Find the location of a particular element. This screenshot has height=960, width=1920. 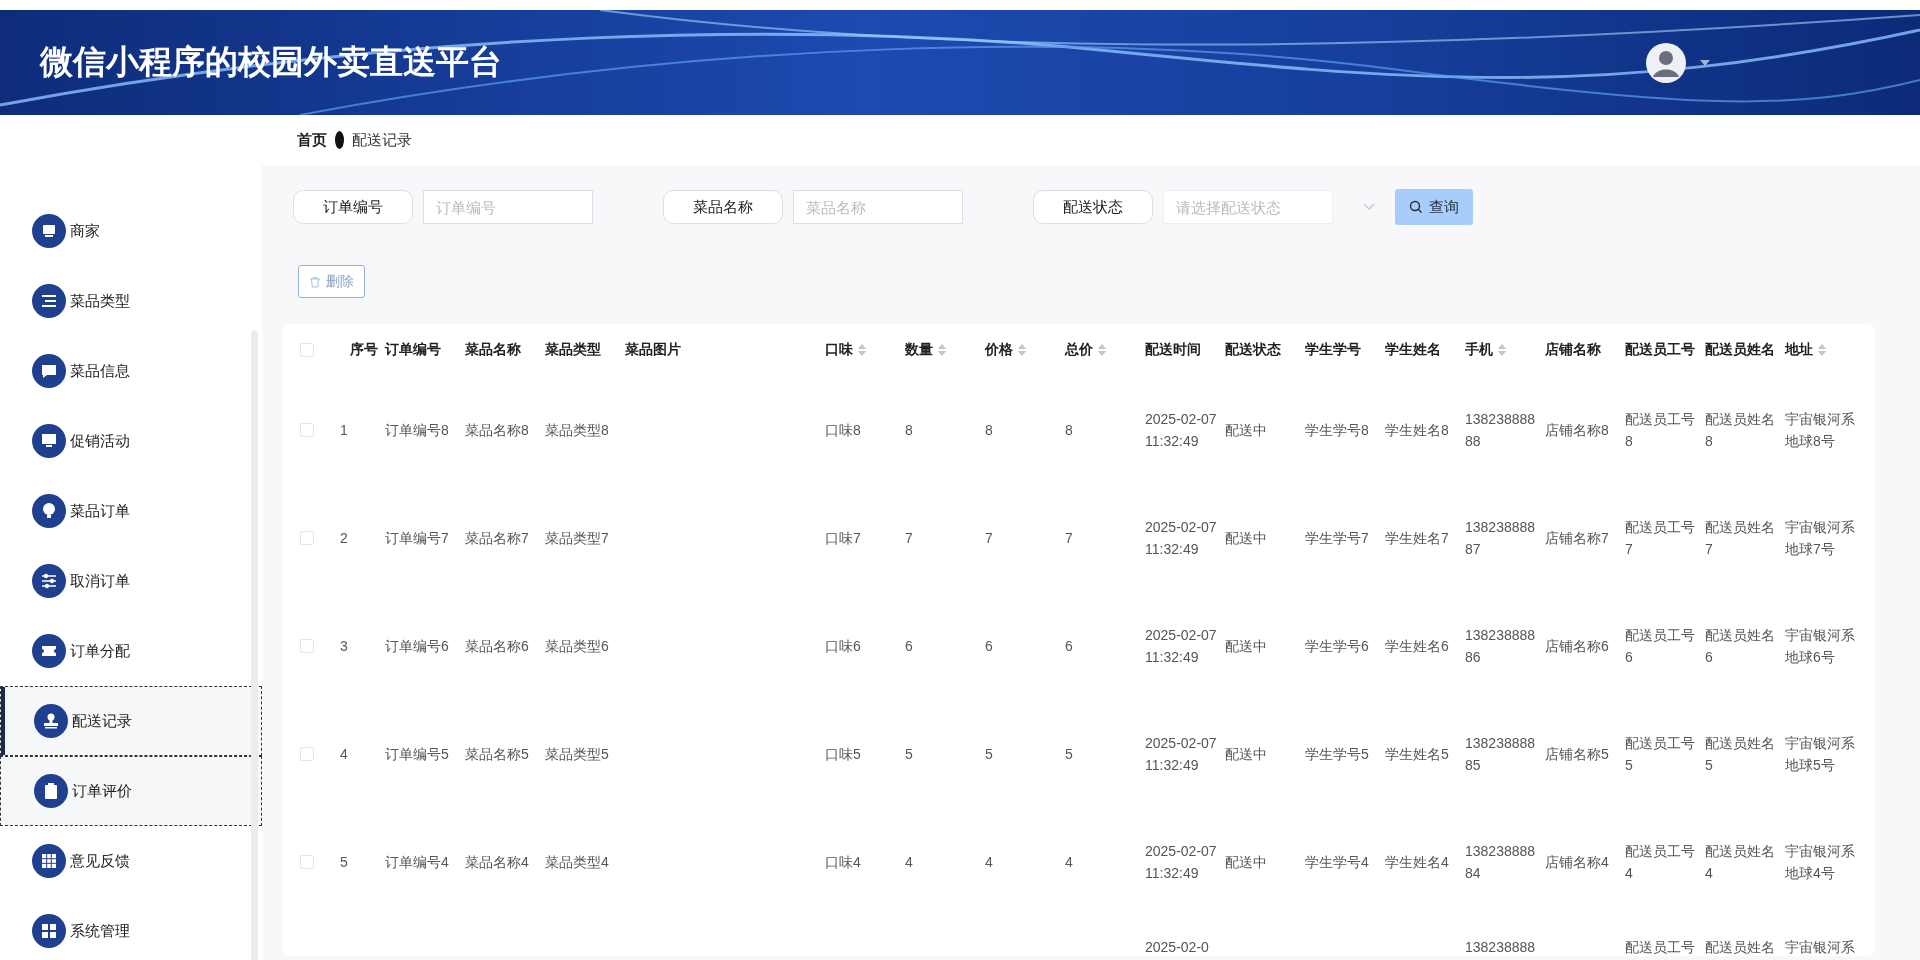

table-cell-text: 口味6 is located at coordinates (843, 646).